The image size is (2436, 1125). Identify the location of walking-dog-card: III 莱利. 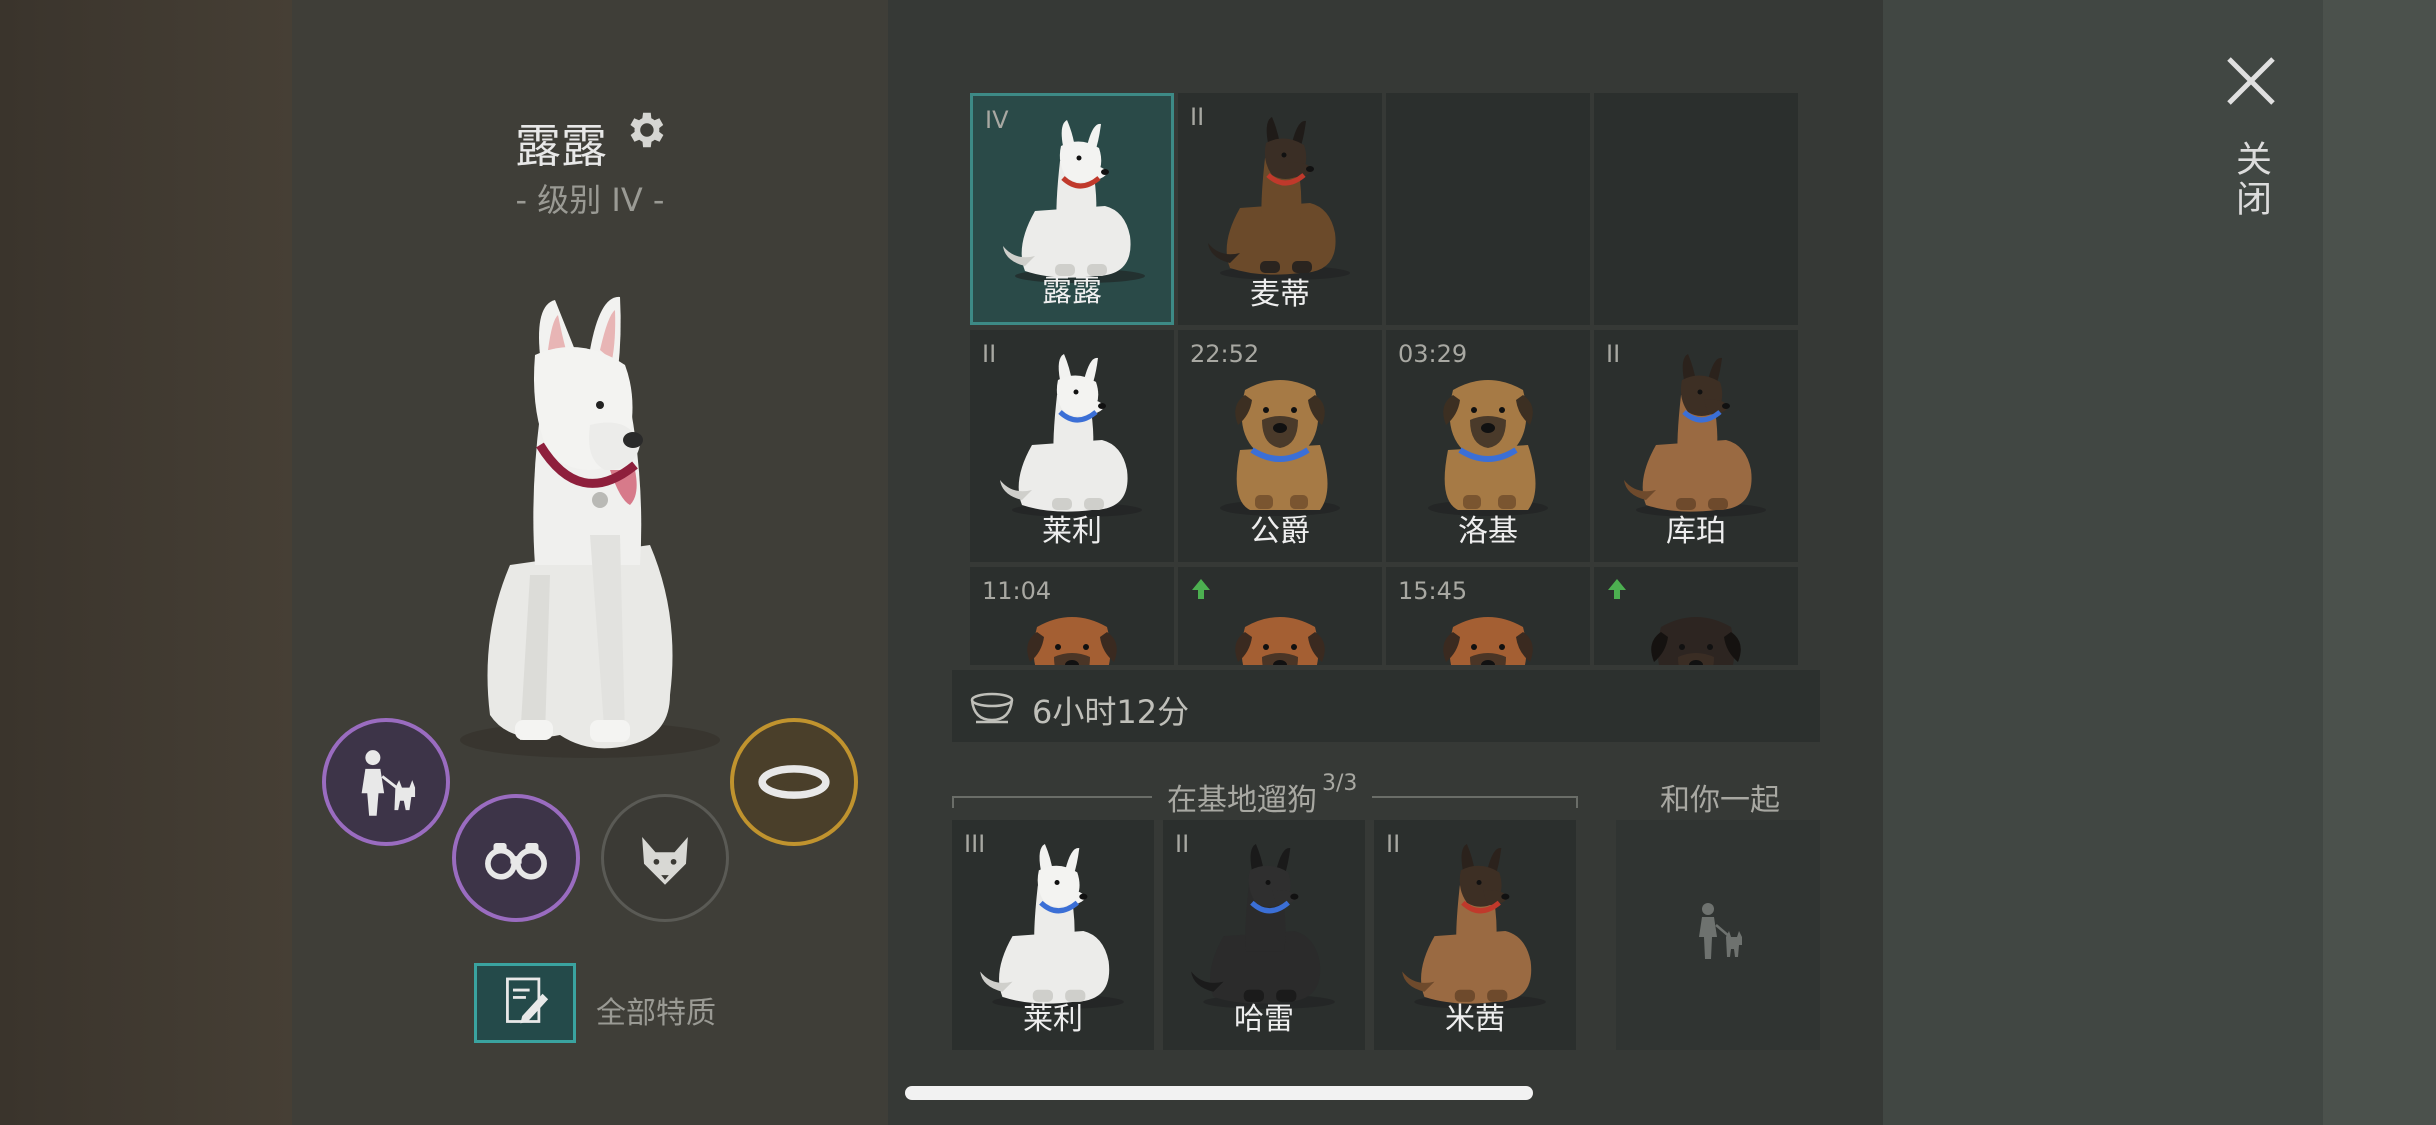
(1053, 935).